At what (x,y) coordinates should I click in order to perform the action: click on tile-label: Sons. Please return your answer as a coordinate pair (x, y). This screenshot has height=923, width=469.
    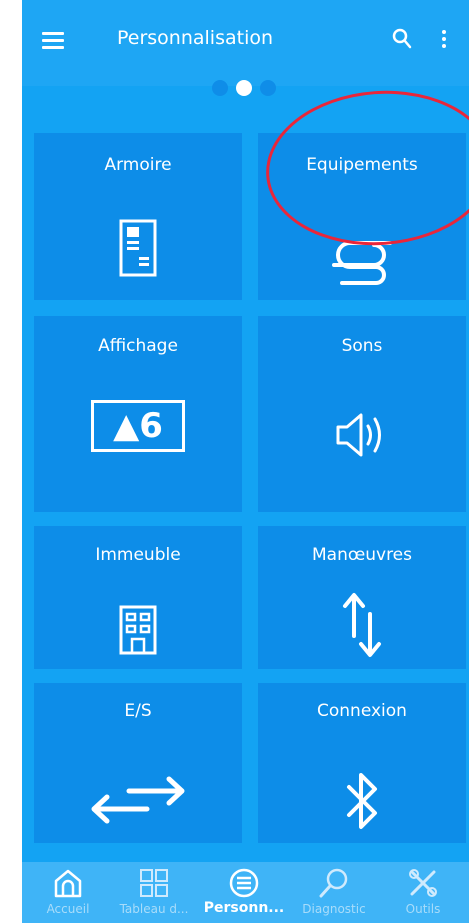
    Looking at the image, I should click on (362, 346).